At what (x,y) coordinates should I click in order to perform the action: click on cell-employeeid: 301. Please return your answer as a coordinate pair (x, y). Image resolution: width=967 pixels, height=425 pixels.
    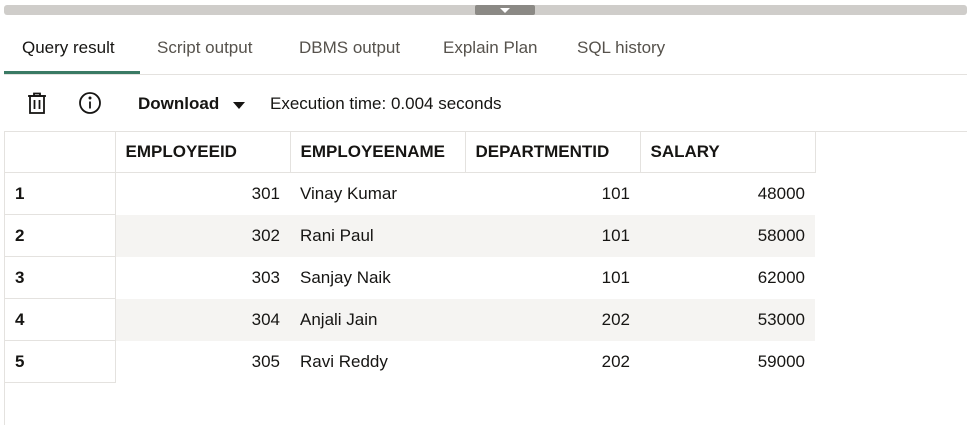
    Looking at the image, I should click on (202, 194).